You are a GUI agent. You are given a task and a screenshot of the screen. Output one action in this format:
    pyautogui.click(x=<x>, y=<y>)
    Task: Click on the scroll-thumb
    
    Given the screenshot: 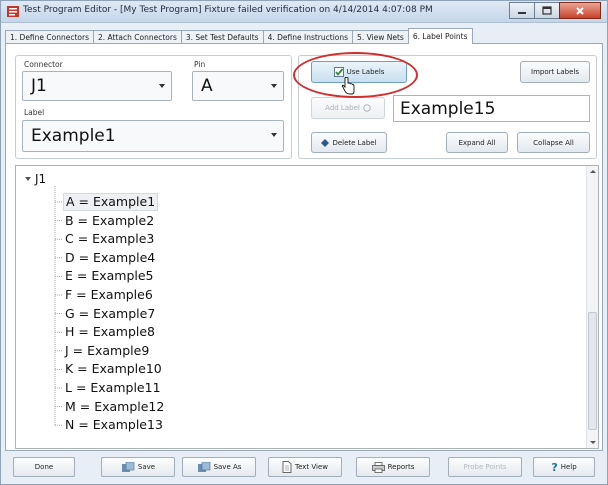 What is the action you would take?
    pyautogui.click(x=592, y=371)
    